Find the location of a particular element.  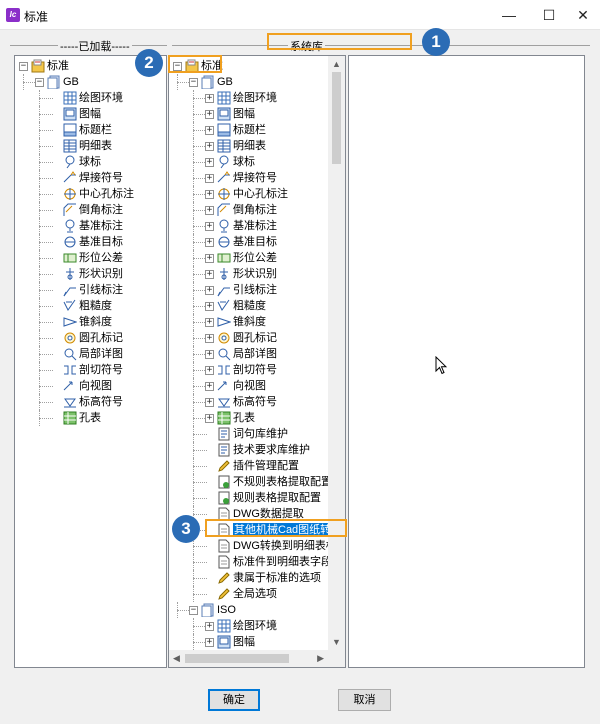

tree-node: 形位公差 is located at coordinates (90, 258).